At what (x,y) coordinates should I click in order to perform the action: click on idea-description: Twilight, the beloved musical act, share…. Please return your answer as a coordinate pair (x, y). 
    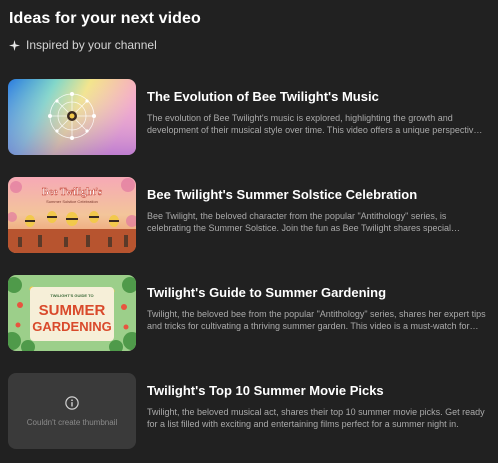
    Looking at the image, I should click on (316, 418).